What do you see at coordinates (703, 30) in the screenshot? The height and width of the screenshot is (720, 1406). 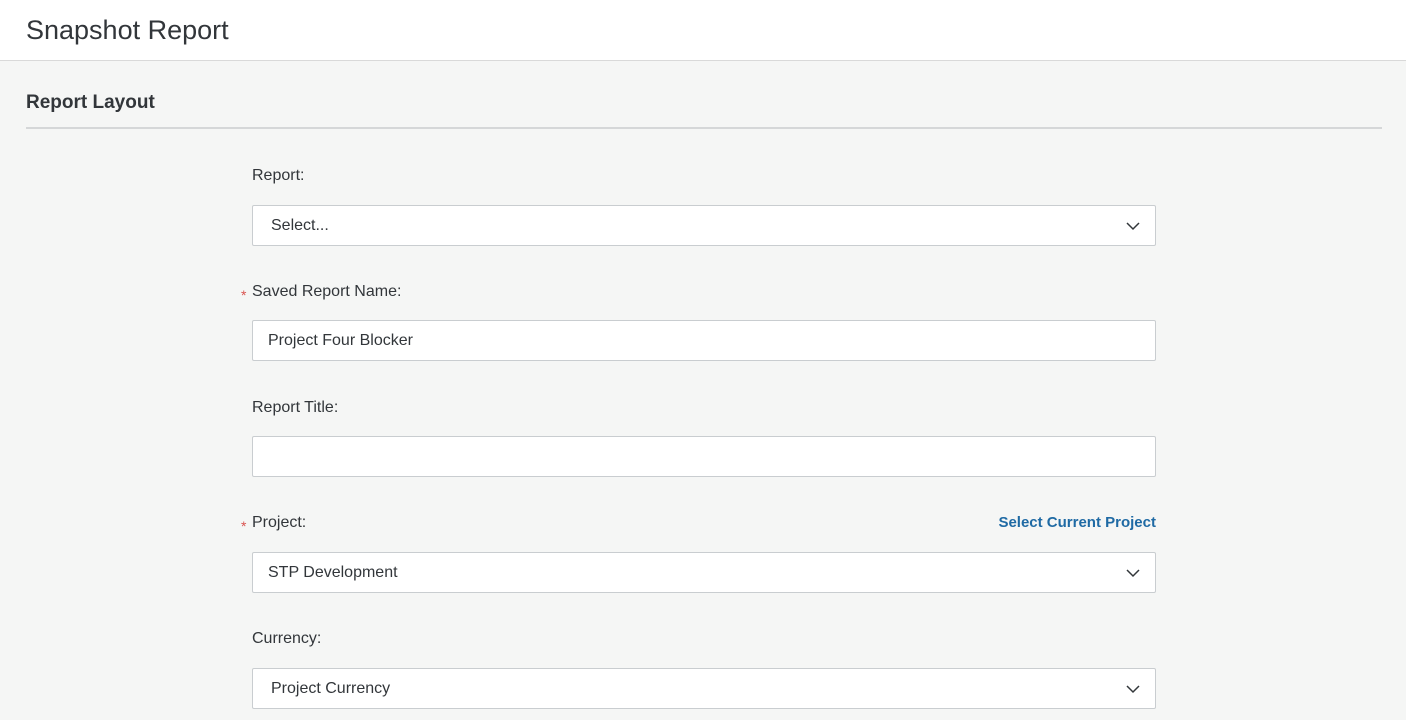 I see `page-header: Snapshot Report` at bounding box center [703, 30].